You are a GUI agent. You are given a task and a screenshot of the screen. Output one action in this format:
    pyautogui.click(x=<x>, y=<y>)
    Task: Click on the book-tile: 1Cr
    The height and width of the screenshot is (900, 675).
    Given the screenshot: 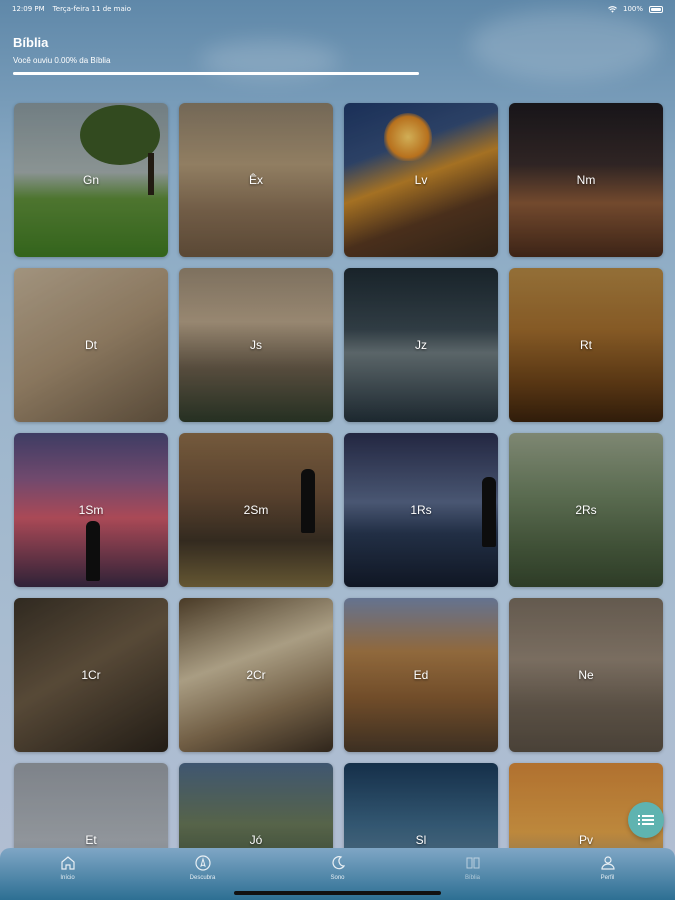 What is the action you would take?
    pyautogui.click(x=91, y=675)
    